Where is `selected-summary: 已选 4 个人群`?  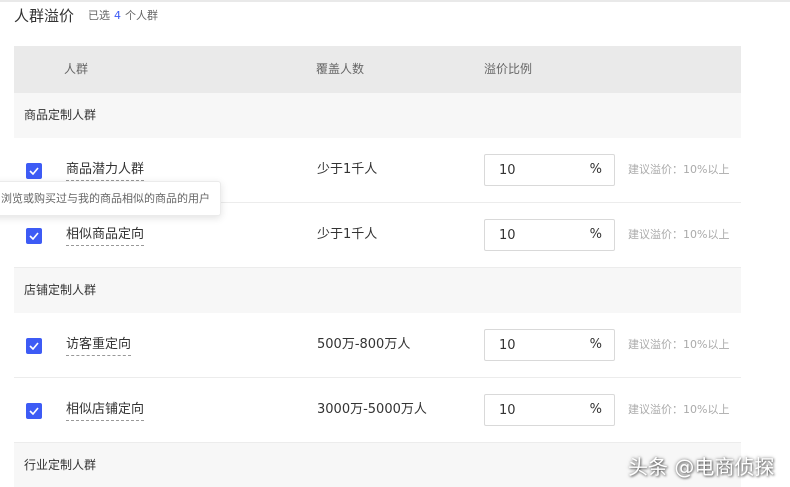 selected-summary: 已选 4 个人群 is located at coordinates (123, 15).